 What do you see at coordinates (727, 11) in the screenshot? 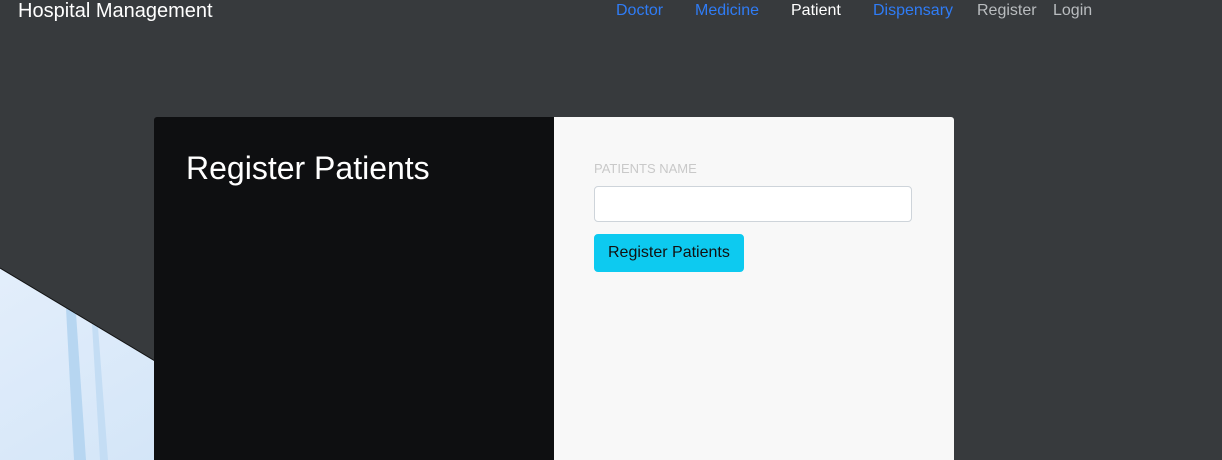
I see `nav-link-medicine: Medicine` at bounding box center [727, 11].